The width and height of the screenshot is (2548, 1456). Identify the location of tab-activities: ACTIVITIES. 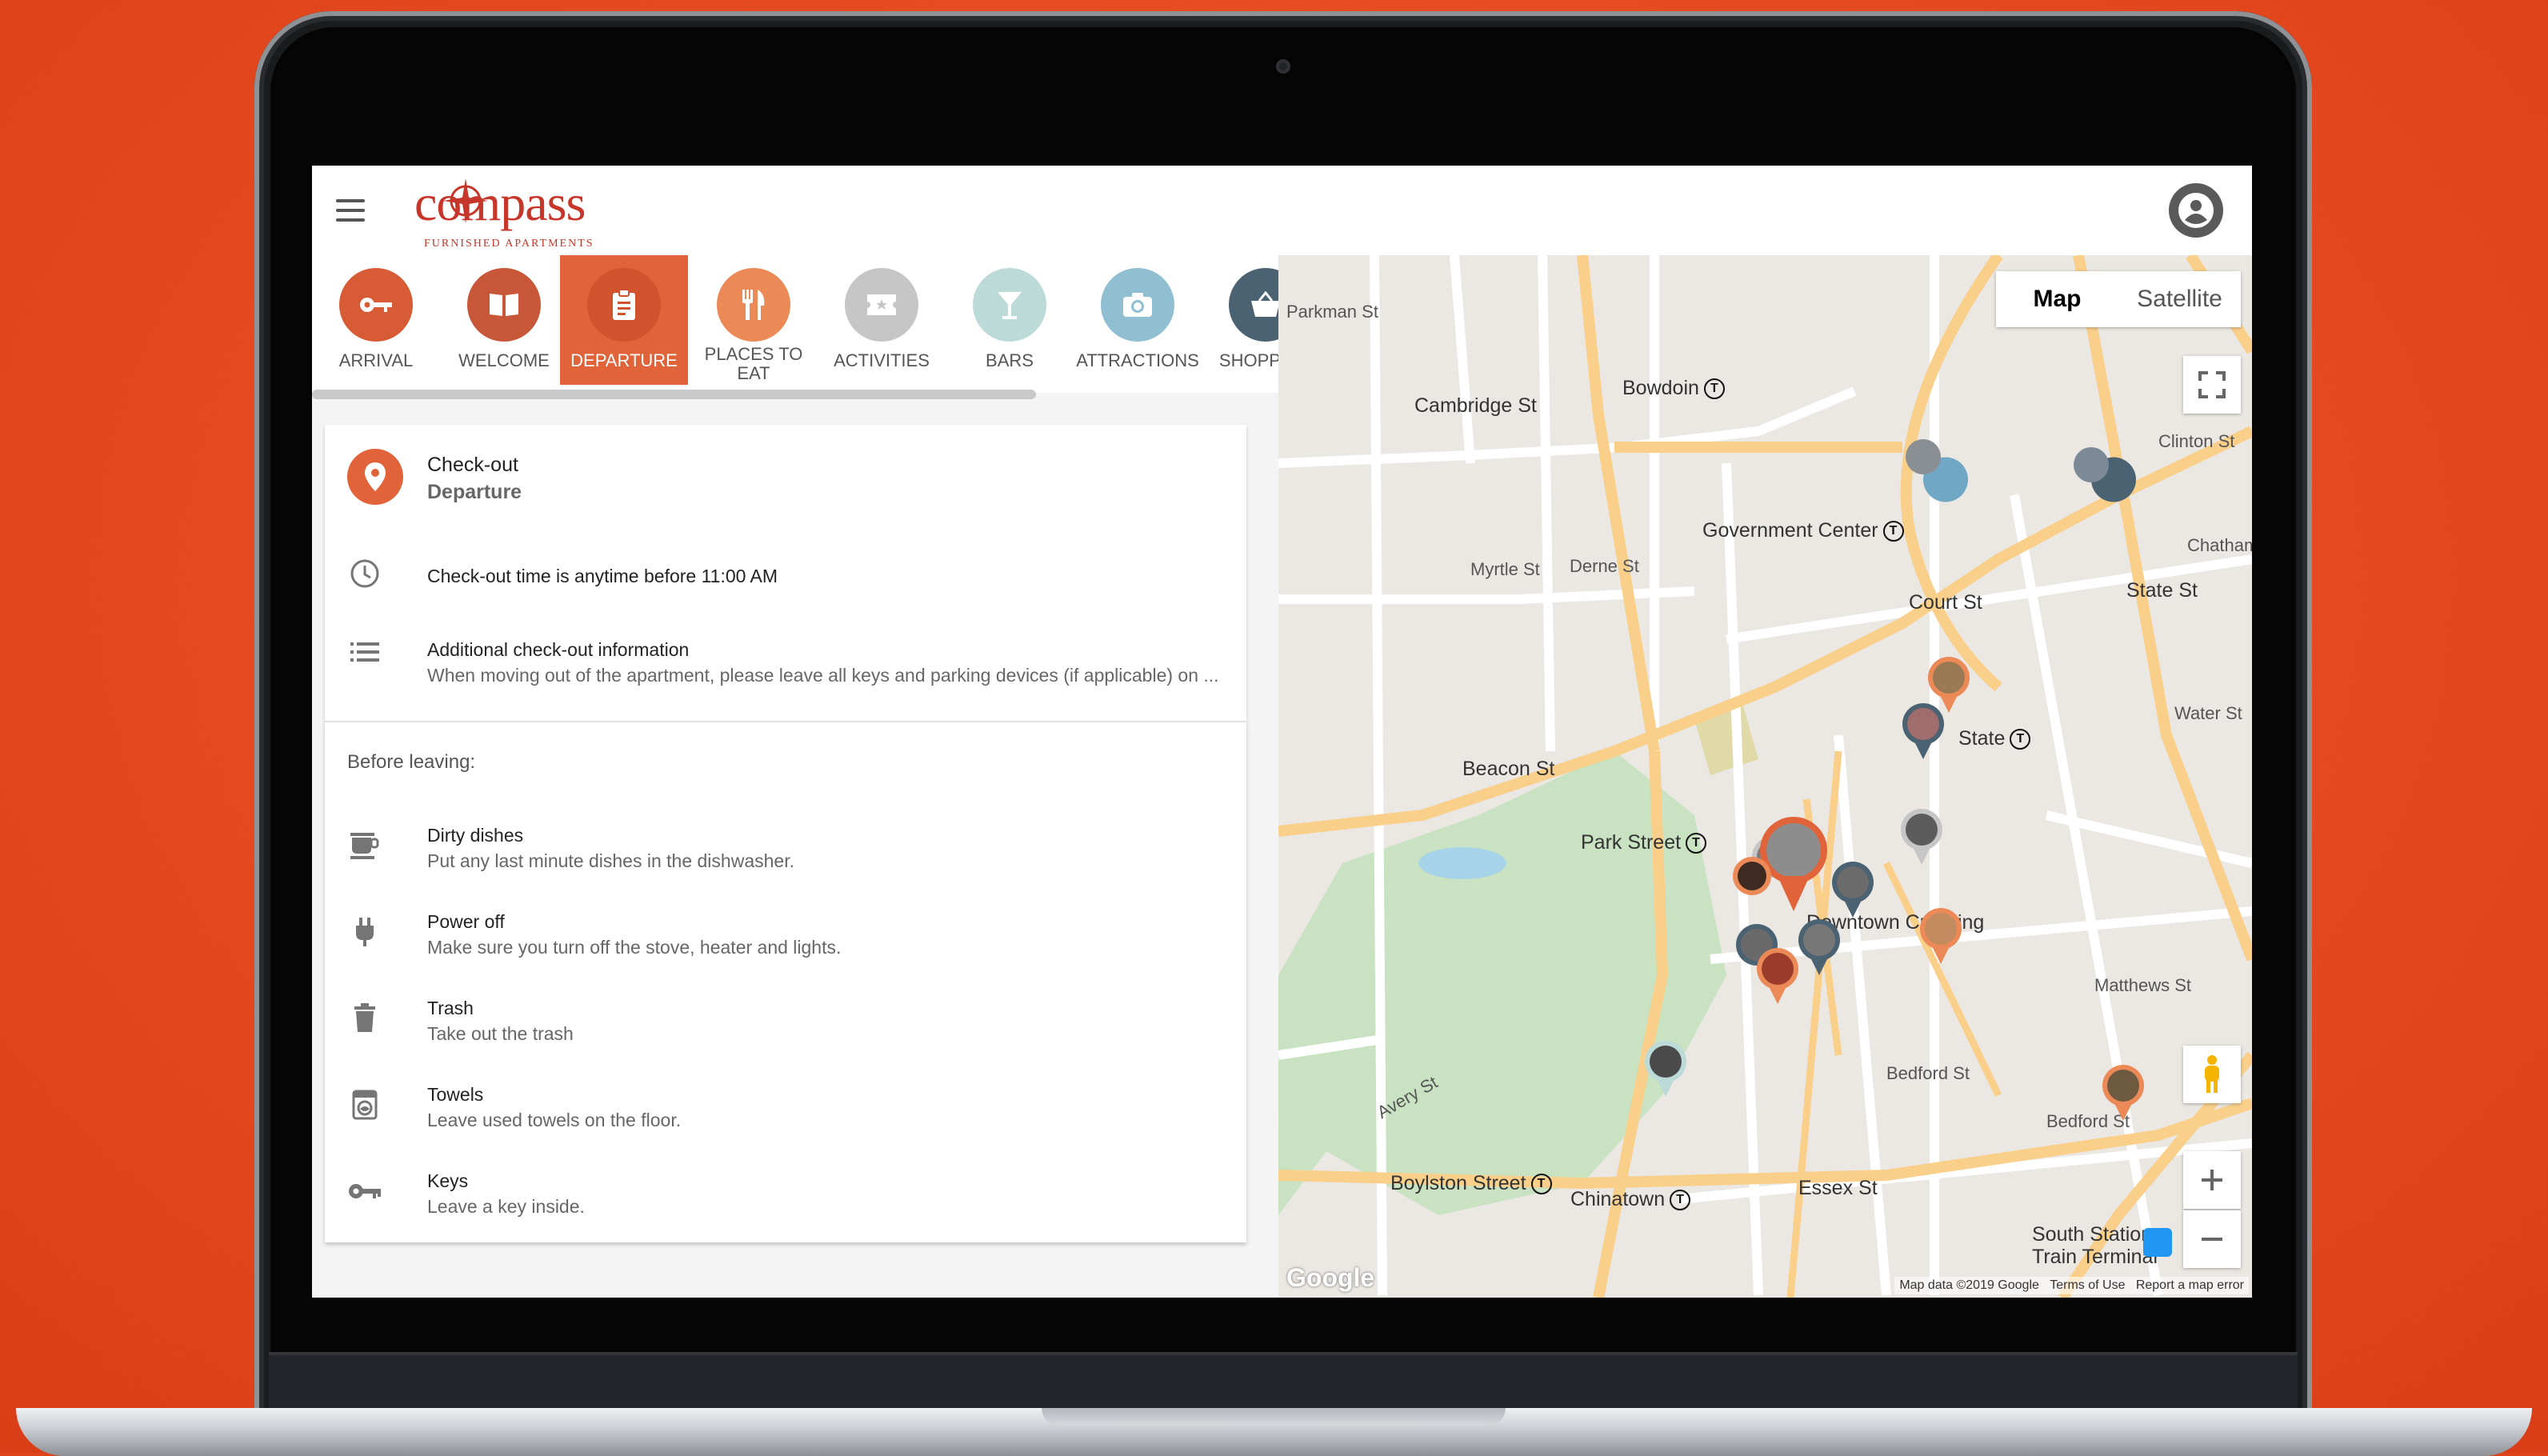
(882, 320).